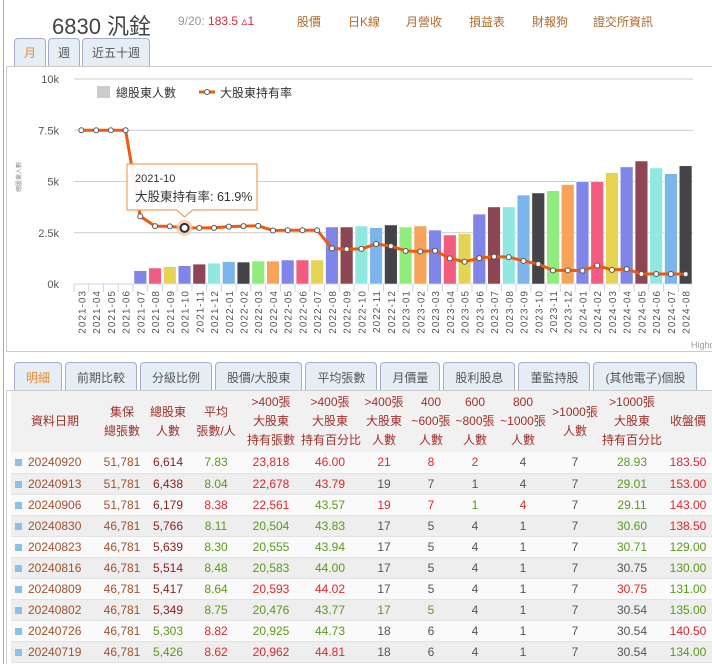 This screenshot has width=712, height=664. I want to click on tab-week: 週, so click(64, 52).